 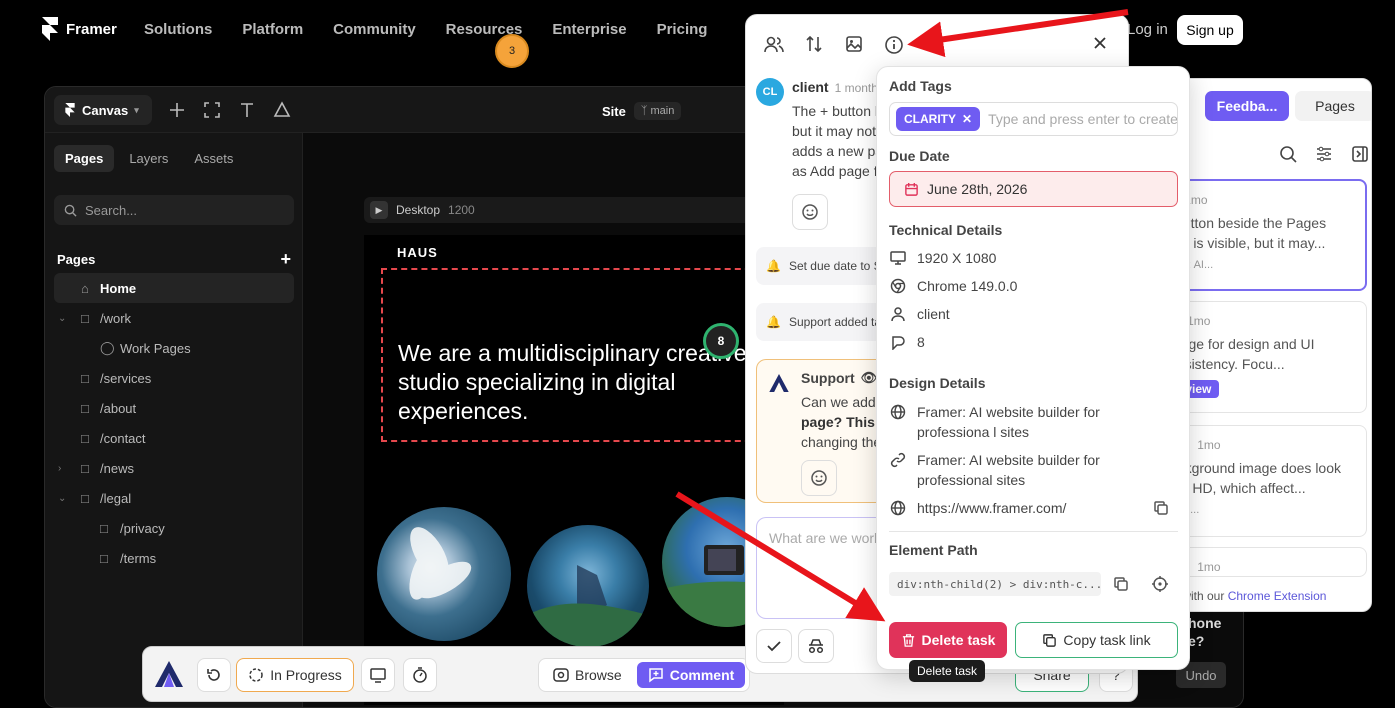 What do you see at coordinates (814, 44) in the screenshot?
I see `sort-icon` at bounding box center [814, 44].